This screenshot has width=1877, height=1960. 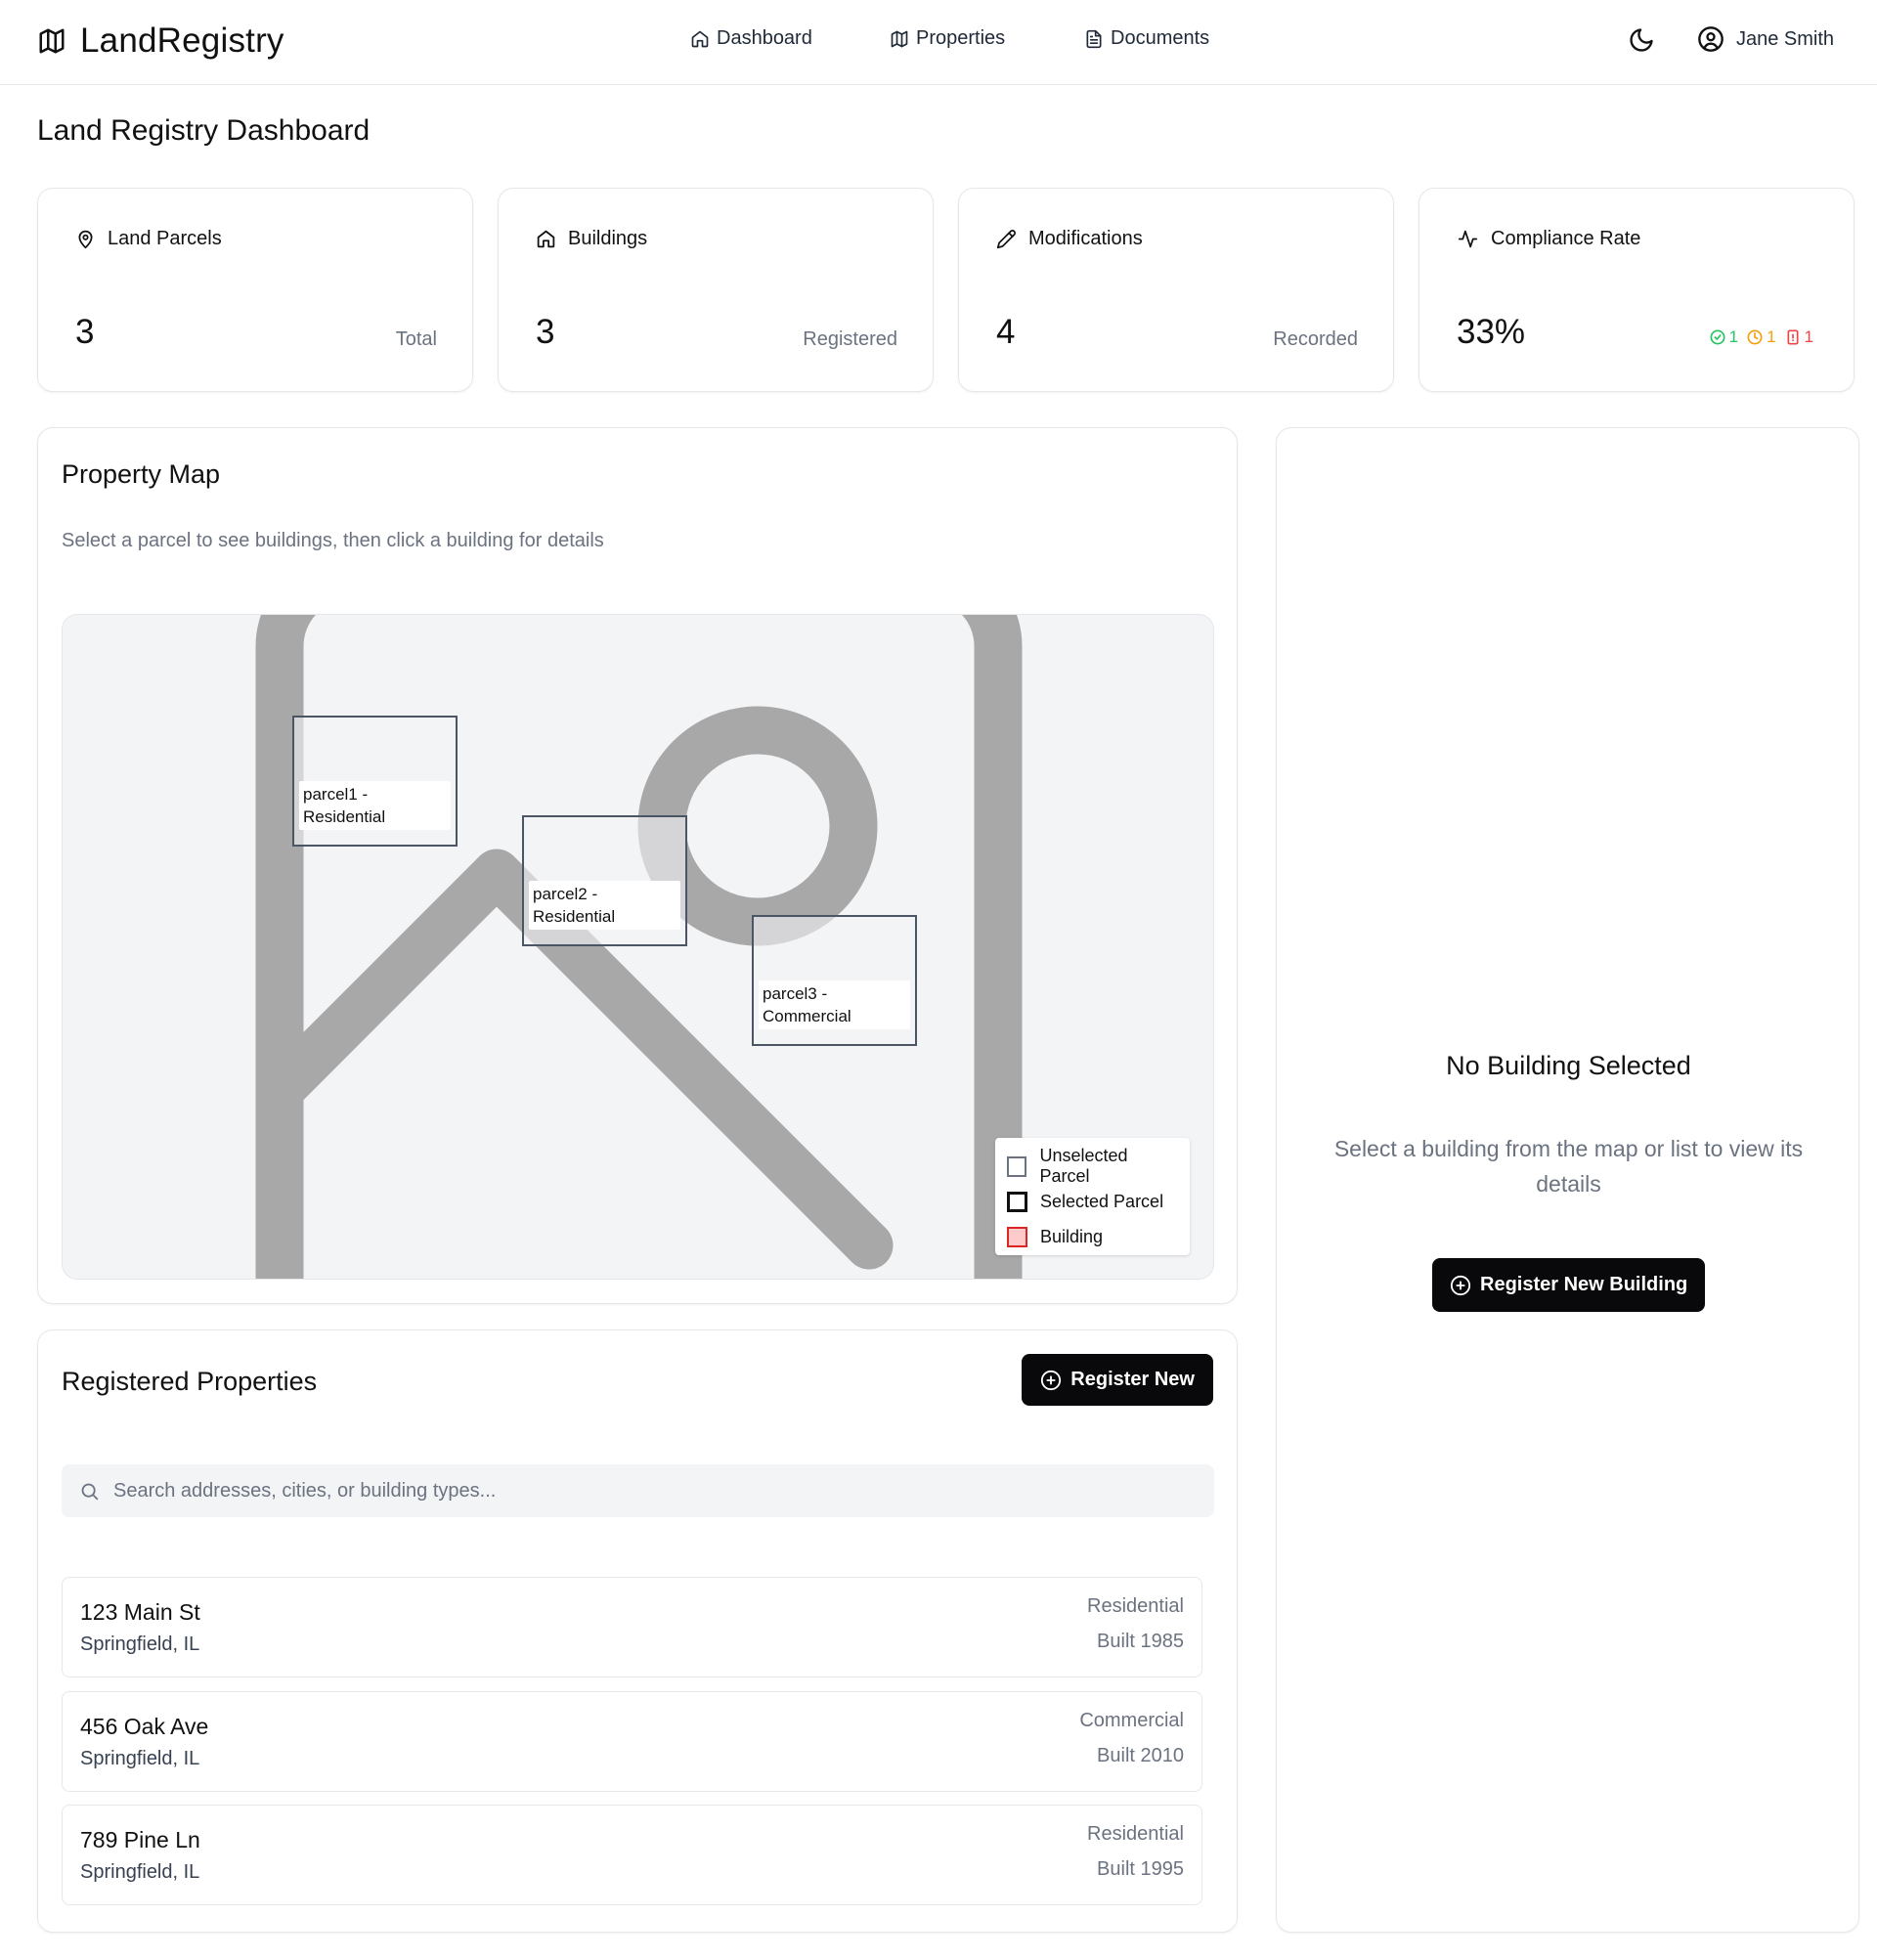 What do you see at coordinates (651, 1491) in the screenshot?
I see `search-input` at bounding box center [651, 1491].